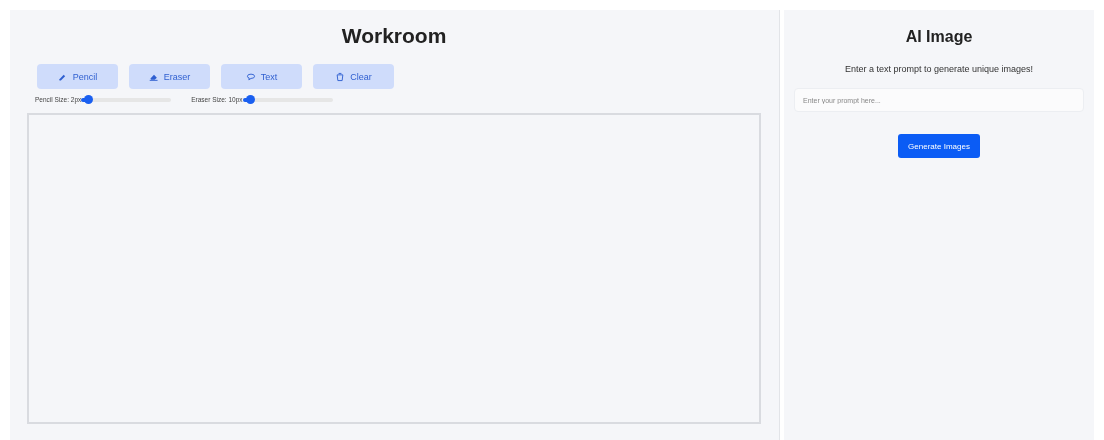  What do you see at coordinates (394, 36) in the screenshot?
I see `workroom-title: Workroom` at bounding box center [394, 36].